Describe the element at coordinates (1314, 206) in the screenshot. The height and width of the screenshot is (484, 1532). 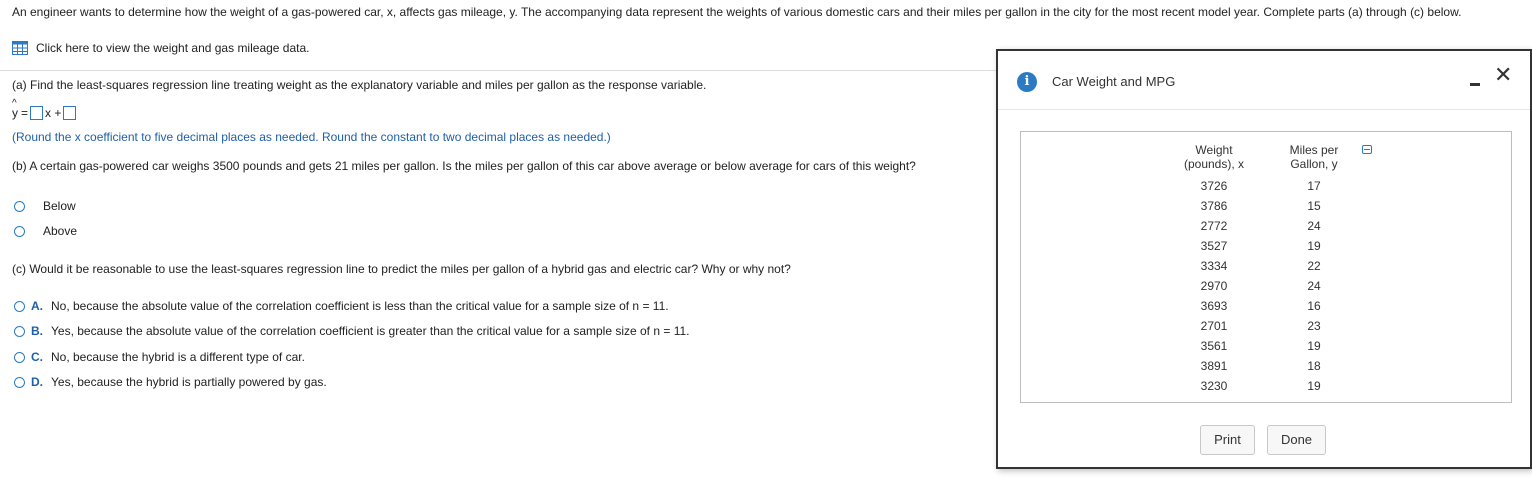
I see `mpg-cell: 15` at that location.